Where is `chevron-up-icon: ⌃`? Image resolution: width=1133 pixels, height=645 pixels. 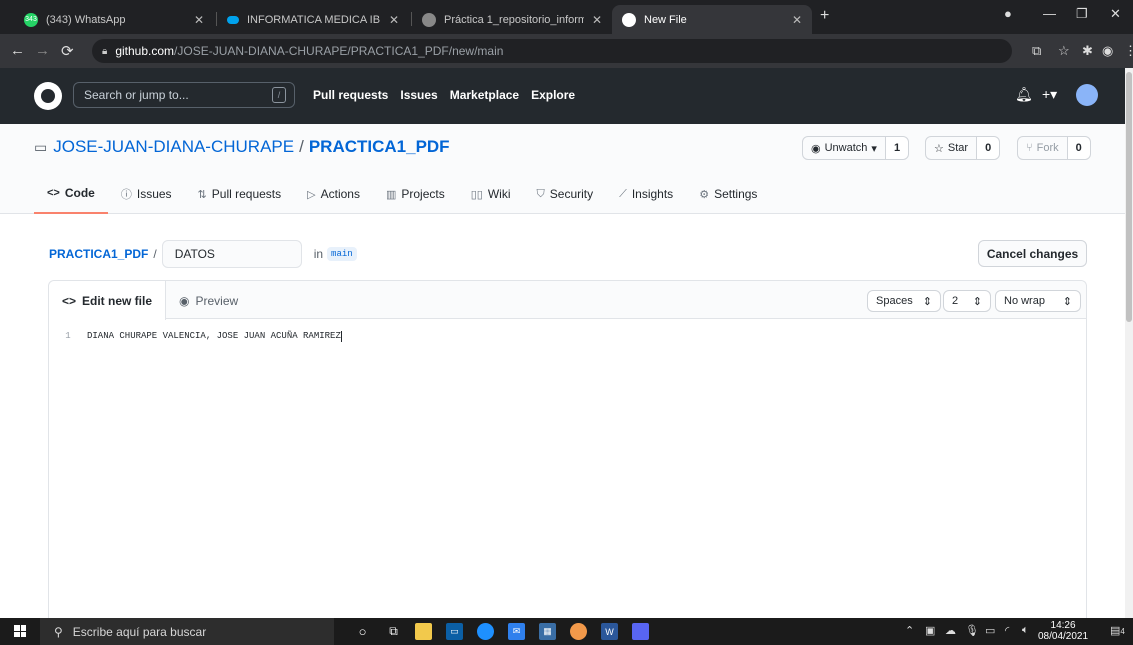
chevron-up-icon: ⌃ is located at coordinates (909, 630).